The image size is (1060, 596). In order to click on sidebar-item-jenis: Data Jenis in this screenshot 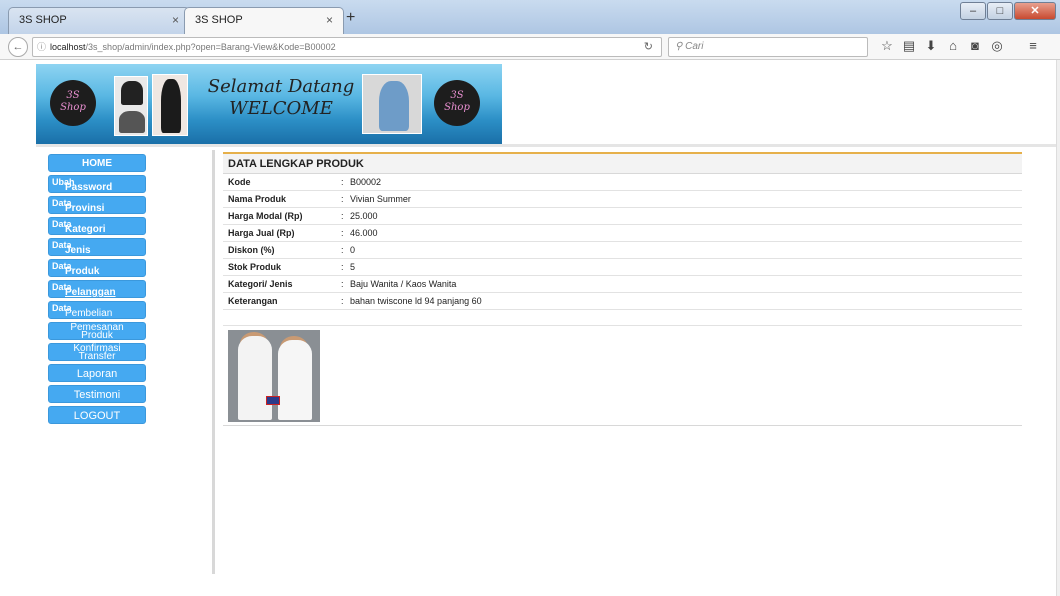, I will do `click(97, 247)`.